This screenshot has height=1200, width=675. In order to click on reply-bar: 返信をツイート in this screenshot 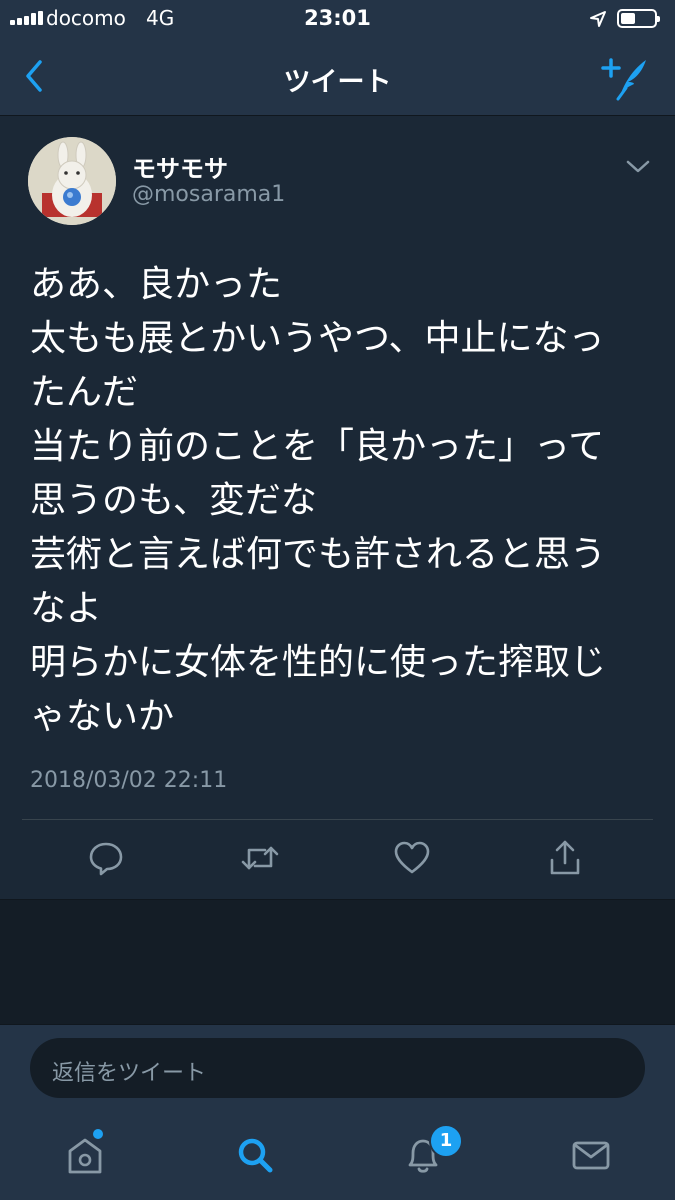, I will do `click(337, 1065)`.